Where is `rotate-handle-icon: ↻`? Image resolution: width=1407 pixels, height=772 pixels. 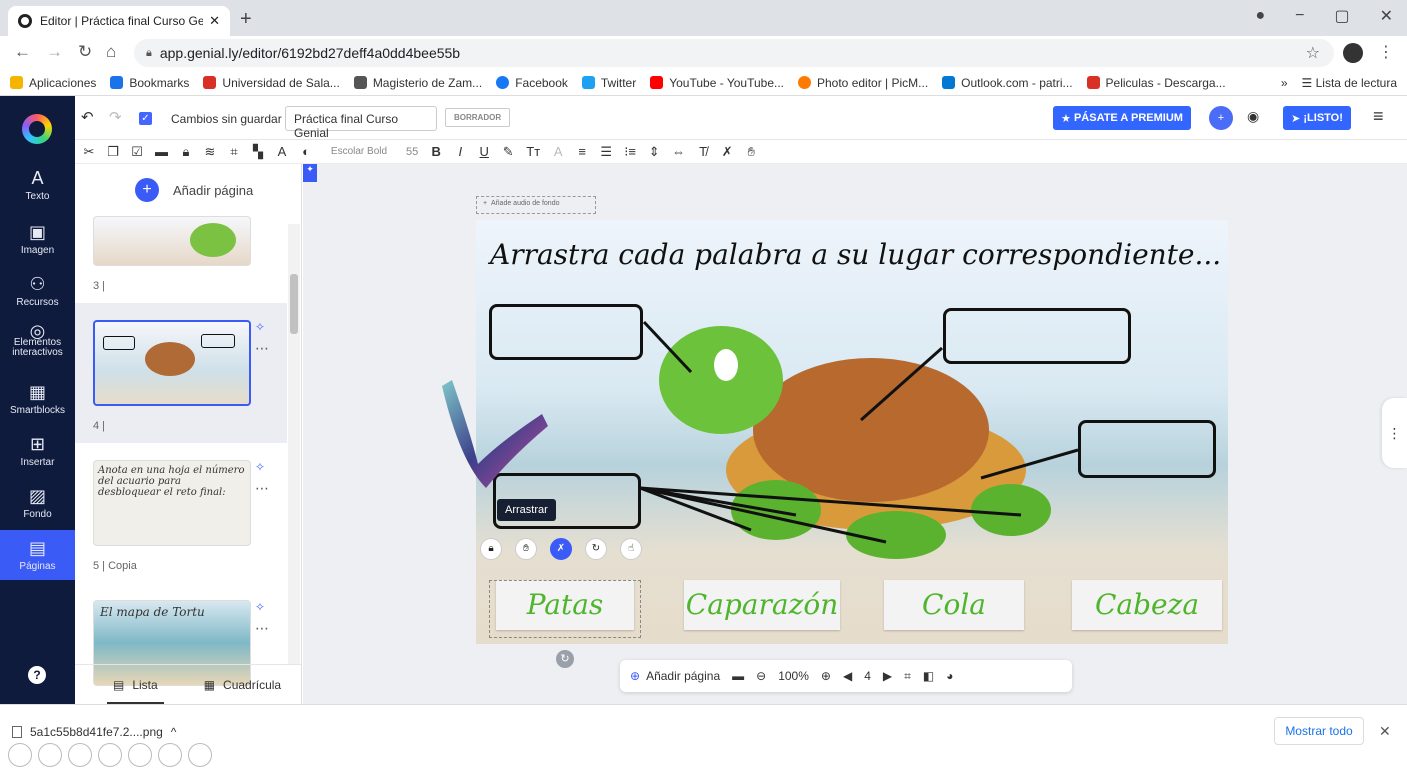
rotate-handle-icon: ↻ is located at coordinates (565, 659).